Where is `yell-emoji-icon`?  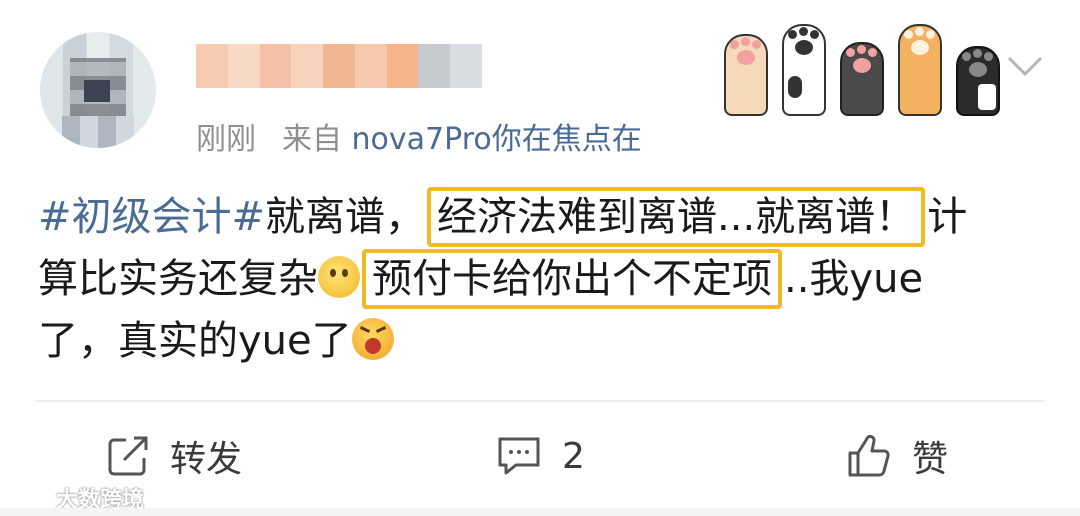 yell-emoji-icon is located at coordinates (372, 339).